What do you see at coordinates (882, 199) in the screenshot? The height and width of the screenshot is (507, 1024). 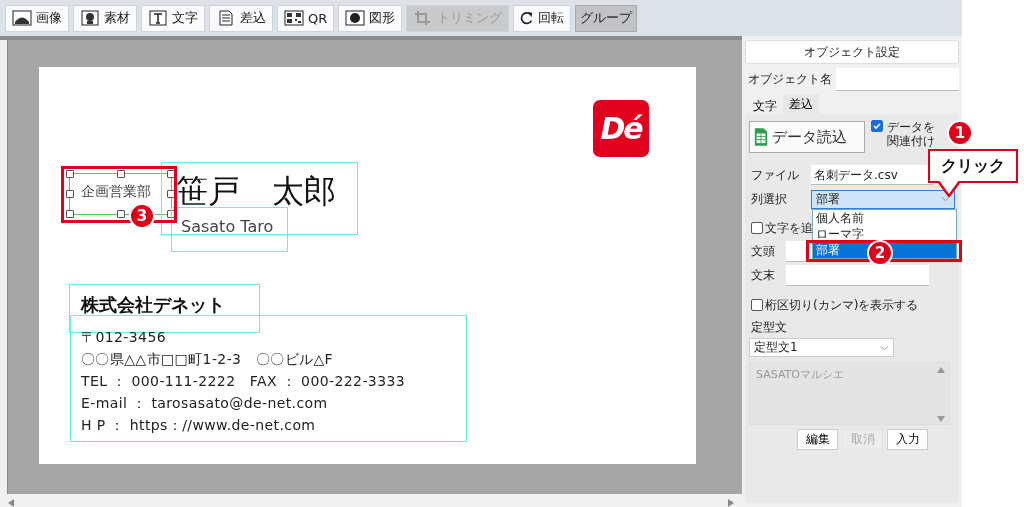 I see `column-select: 部署` at bounding box center [882, 199].